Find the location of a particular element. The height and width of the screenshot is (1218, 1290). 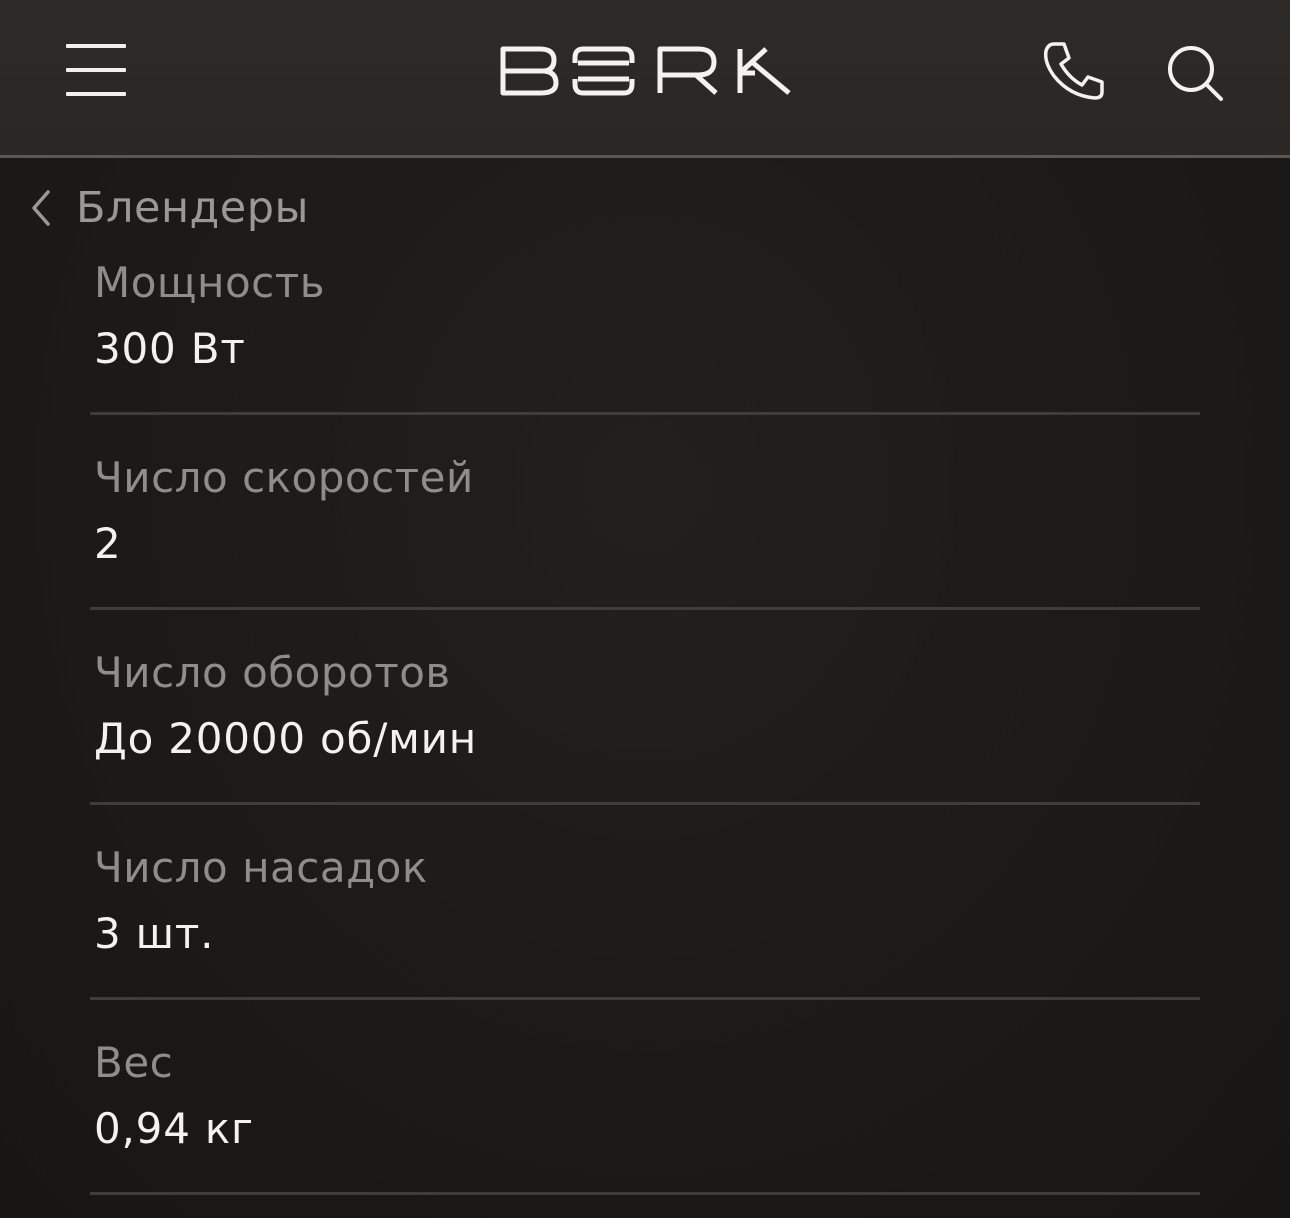

spec-label: Число насадок is located at coordinates (261, 867).